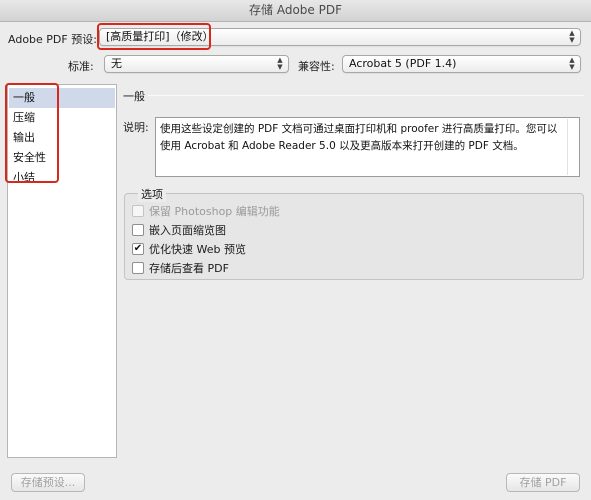 This screenshot has width=591, height=500. Describe the element at coordinates (295, 11) in the screenshot. I see `window-title: 存储 Adobe PDF` at that location.